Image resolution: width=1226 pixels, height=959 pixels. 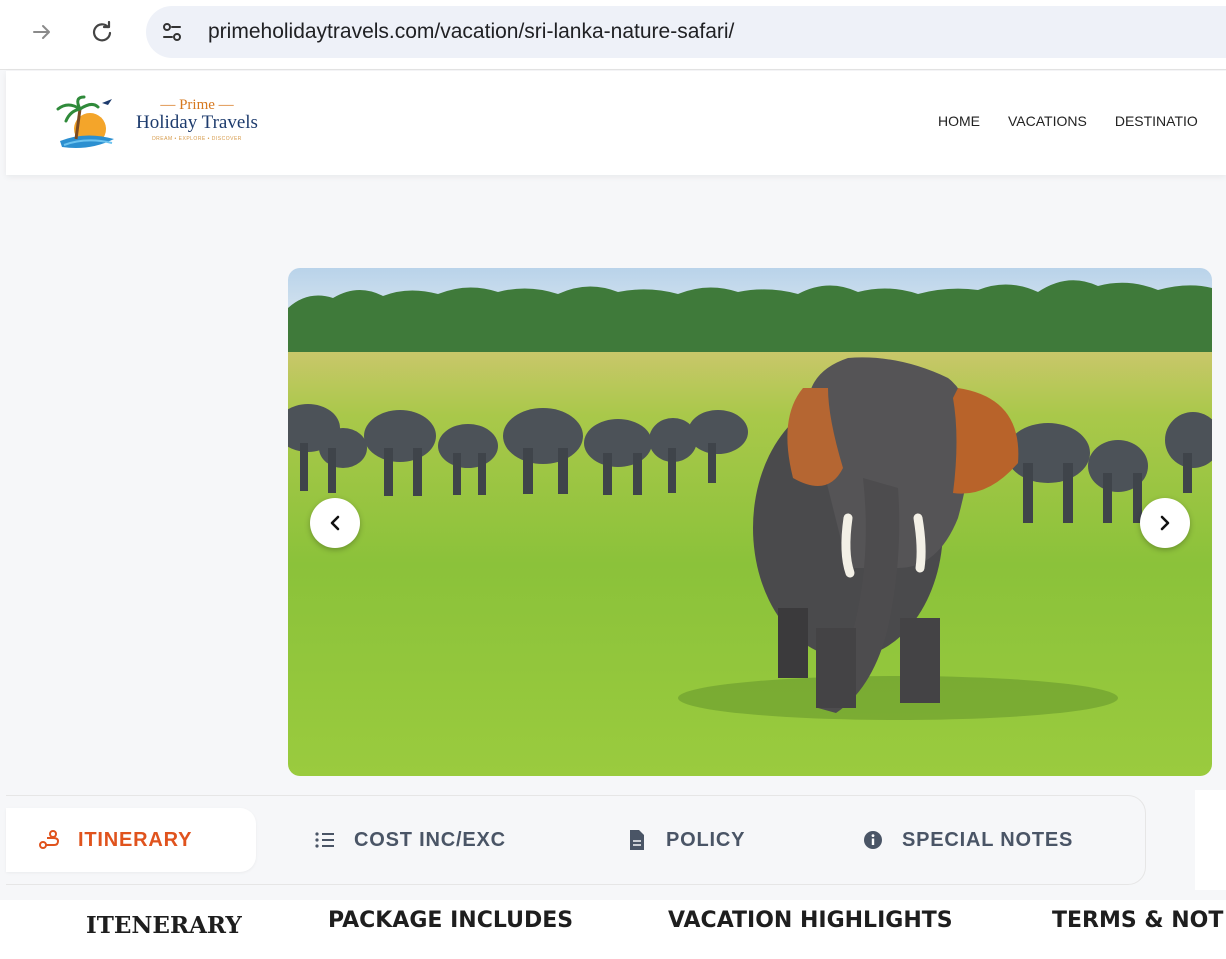 What do you see at coordinates (1210, 840) in the screenshot?
I see `content-panel-edge` at bounding box center [1210, 840].